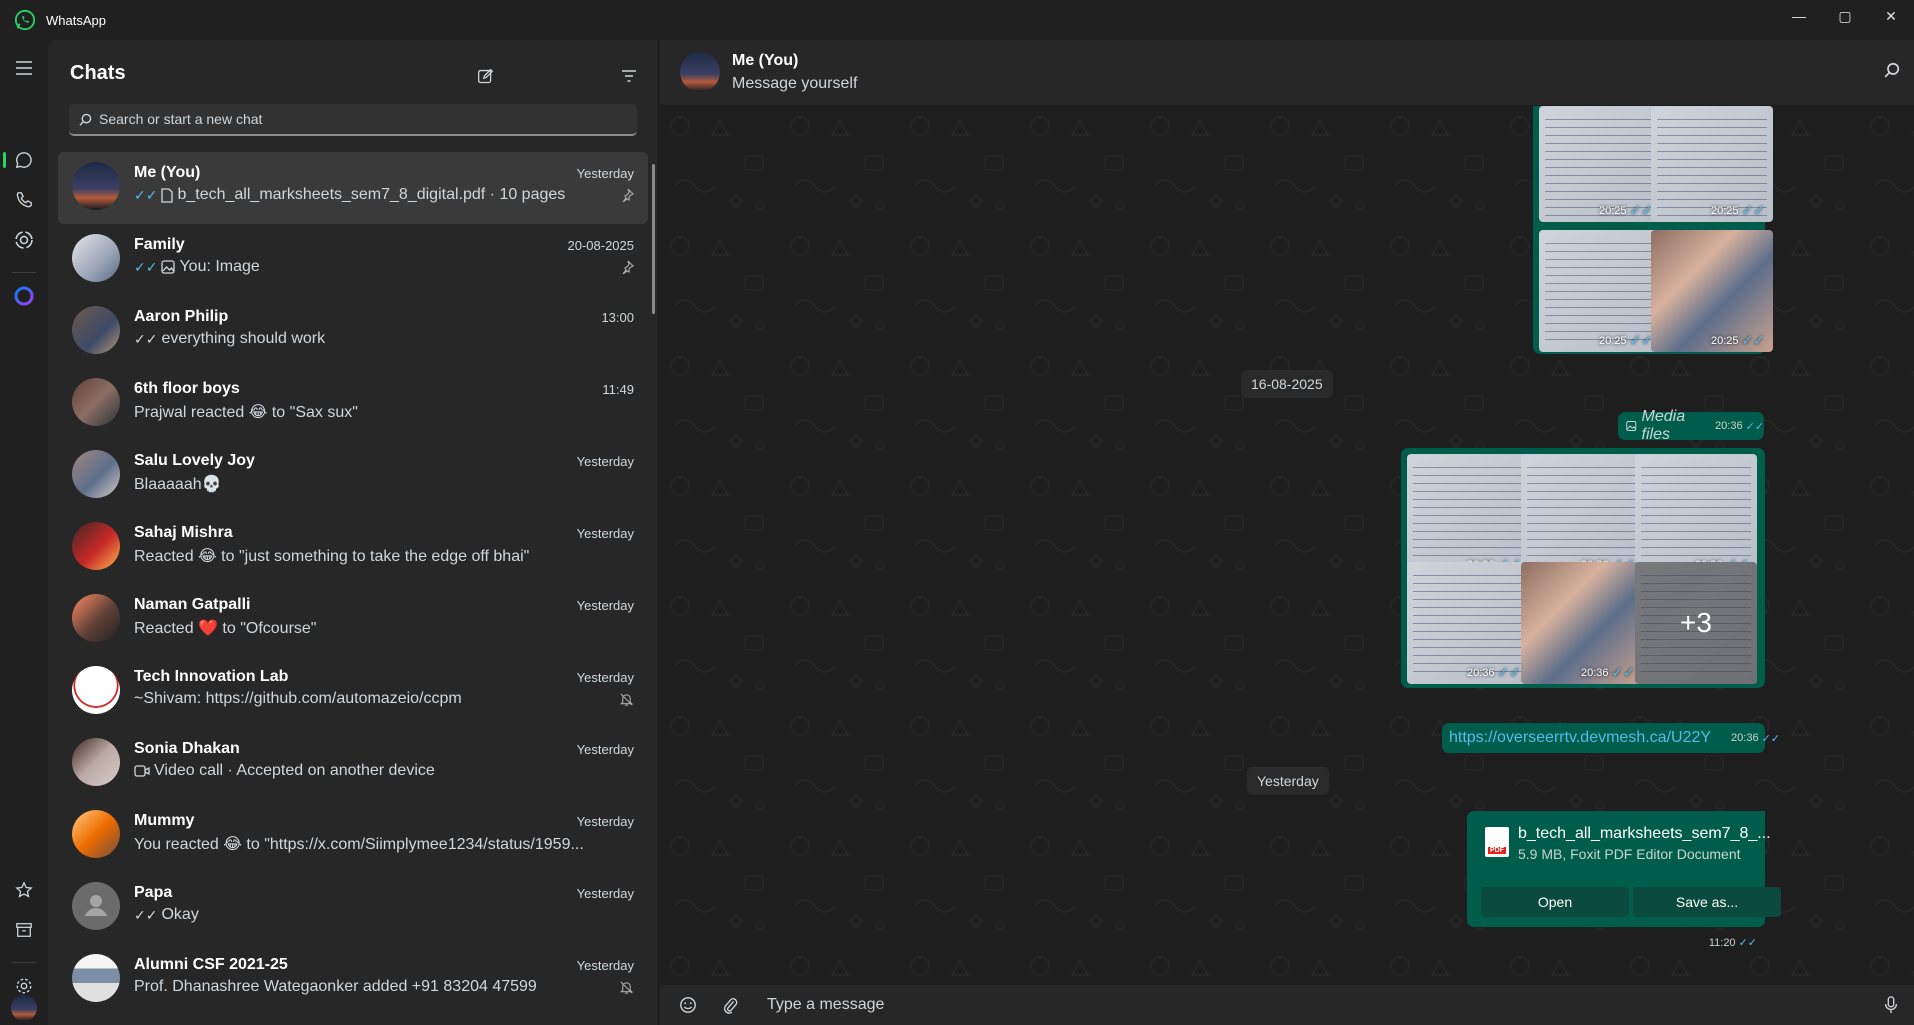 Image resolution: width=1914 pixels, height=1025 pixels. I want to click on scrollbar-thumb, so click(653, 239).